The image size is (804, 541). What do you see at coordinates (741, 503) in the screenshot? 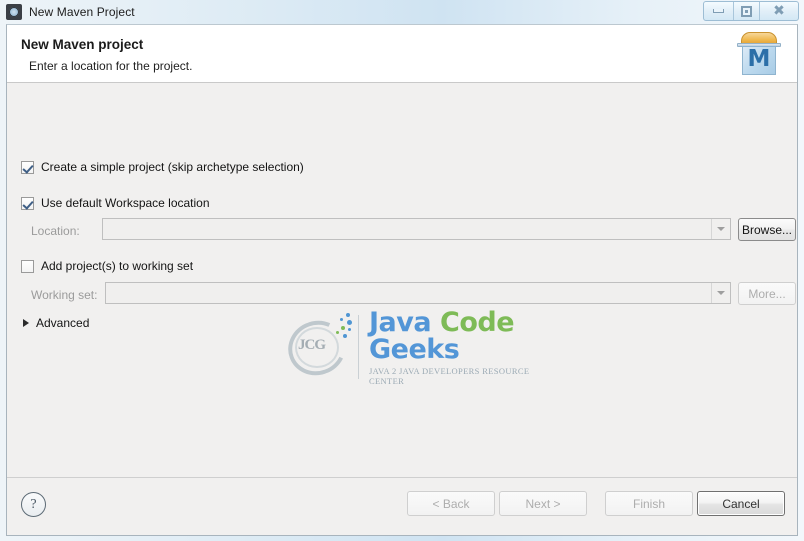
I see `cancel-button: Cancel` at bounding box center [741, 503].